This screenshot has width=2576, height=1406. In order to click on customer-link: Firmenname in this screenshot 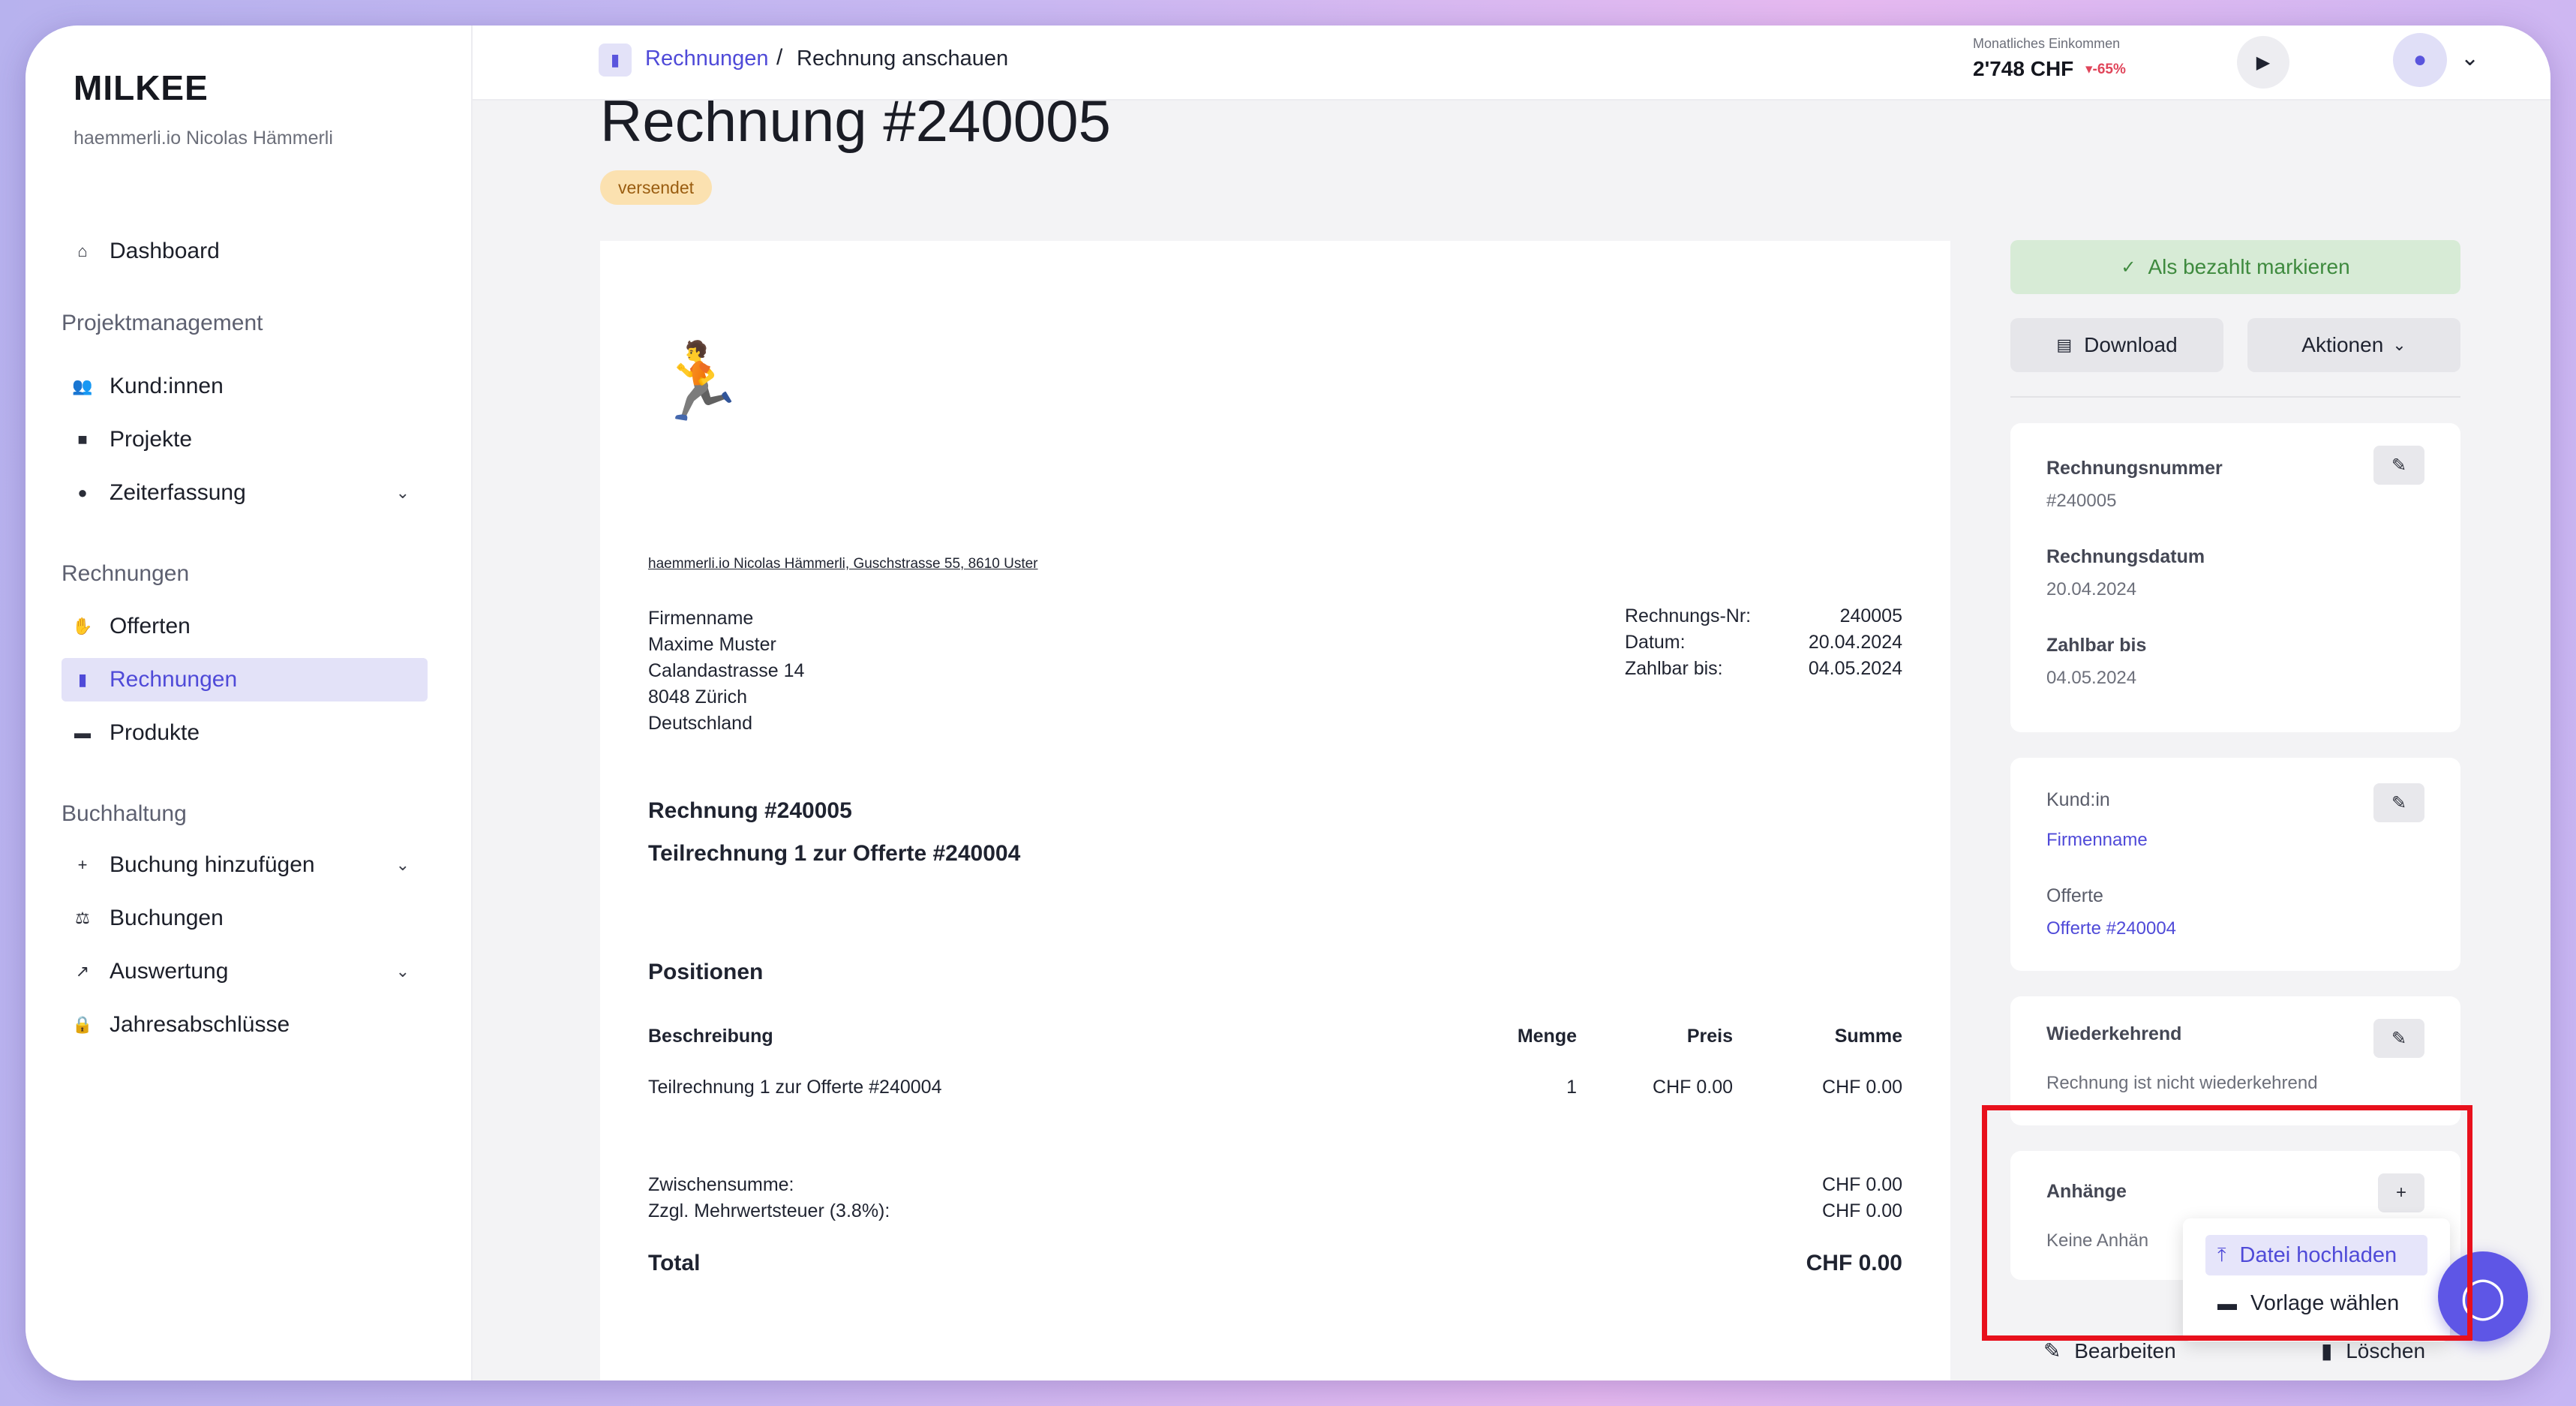, I will do `click(2097, 840)`.